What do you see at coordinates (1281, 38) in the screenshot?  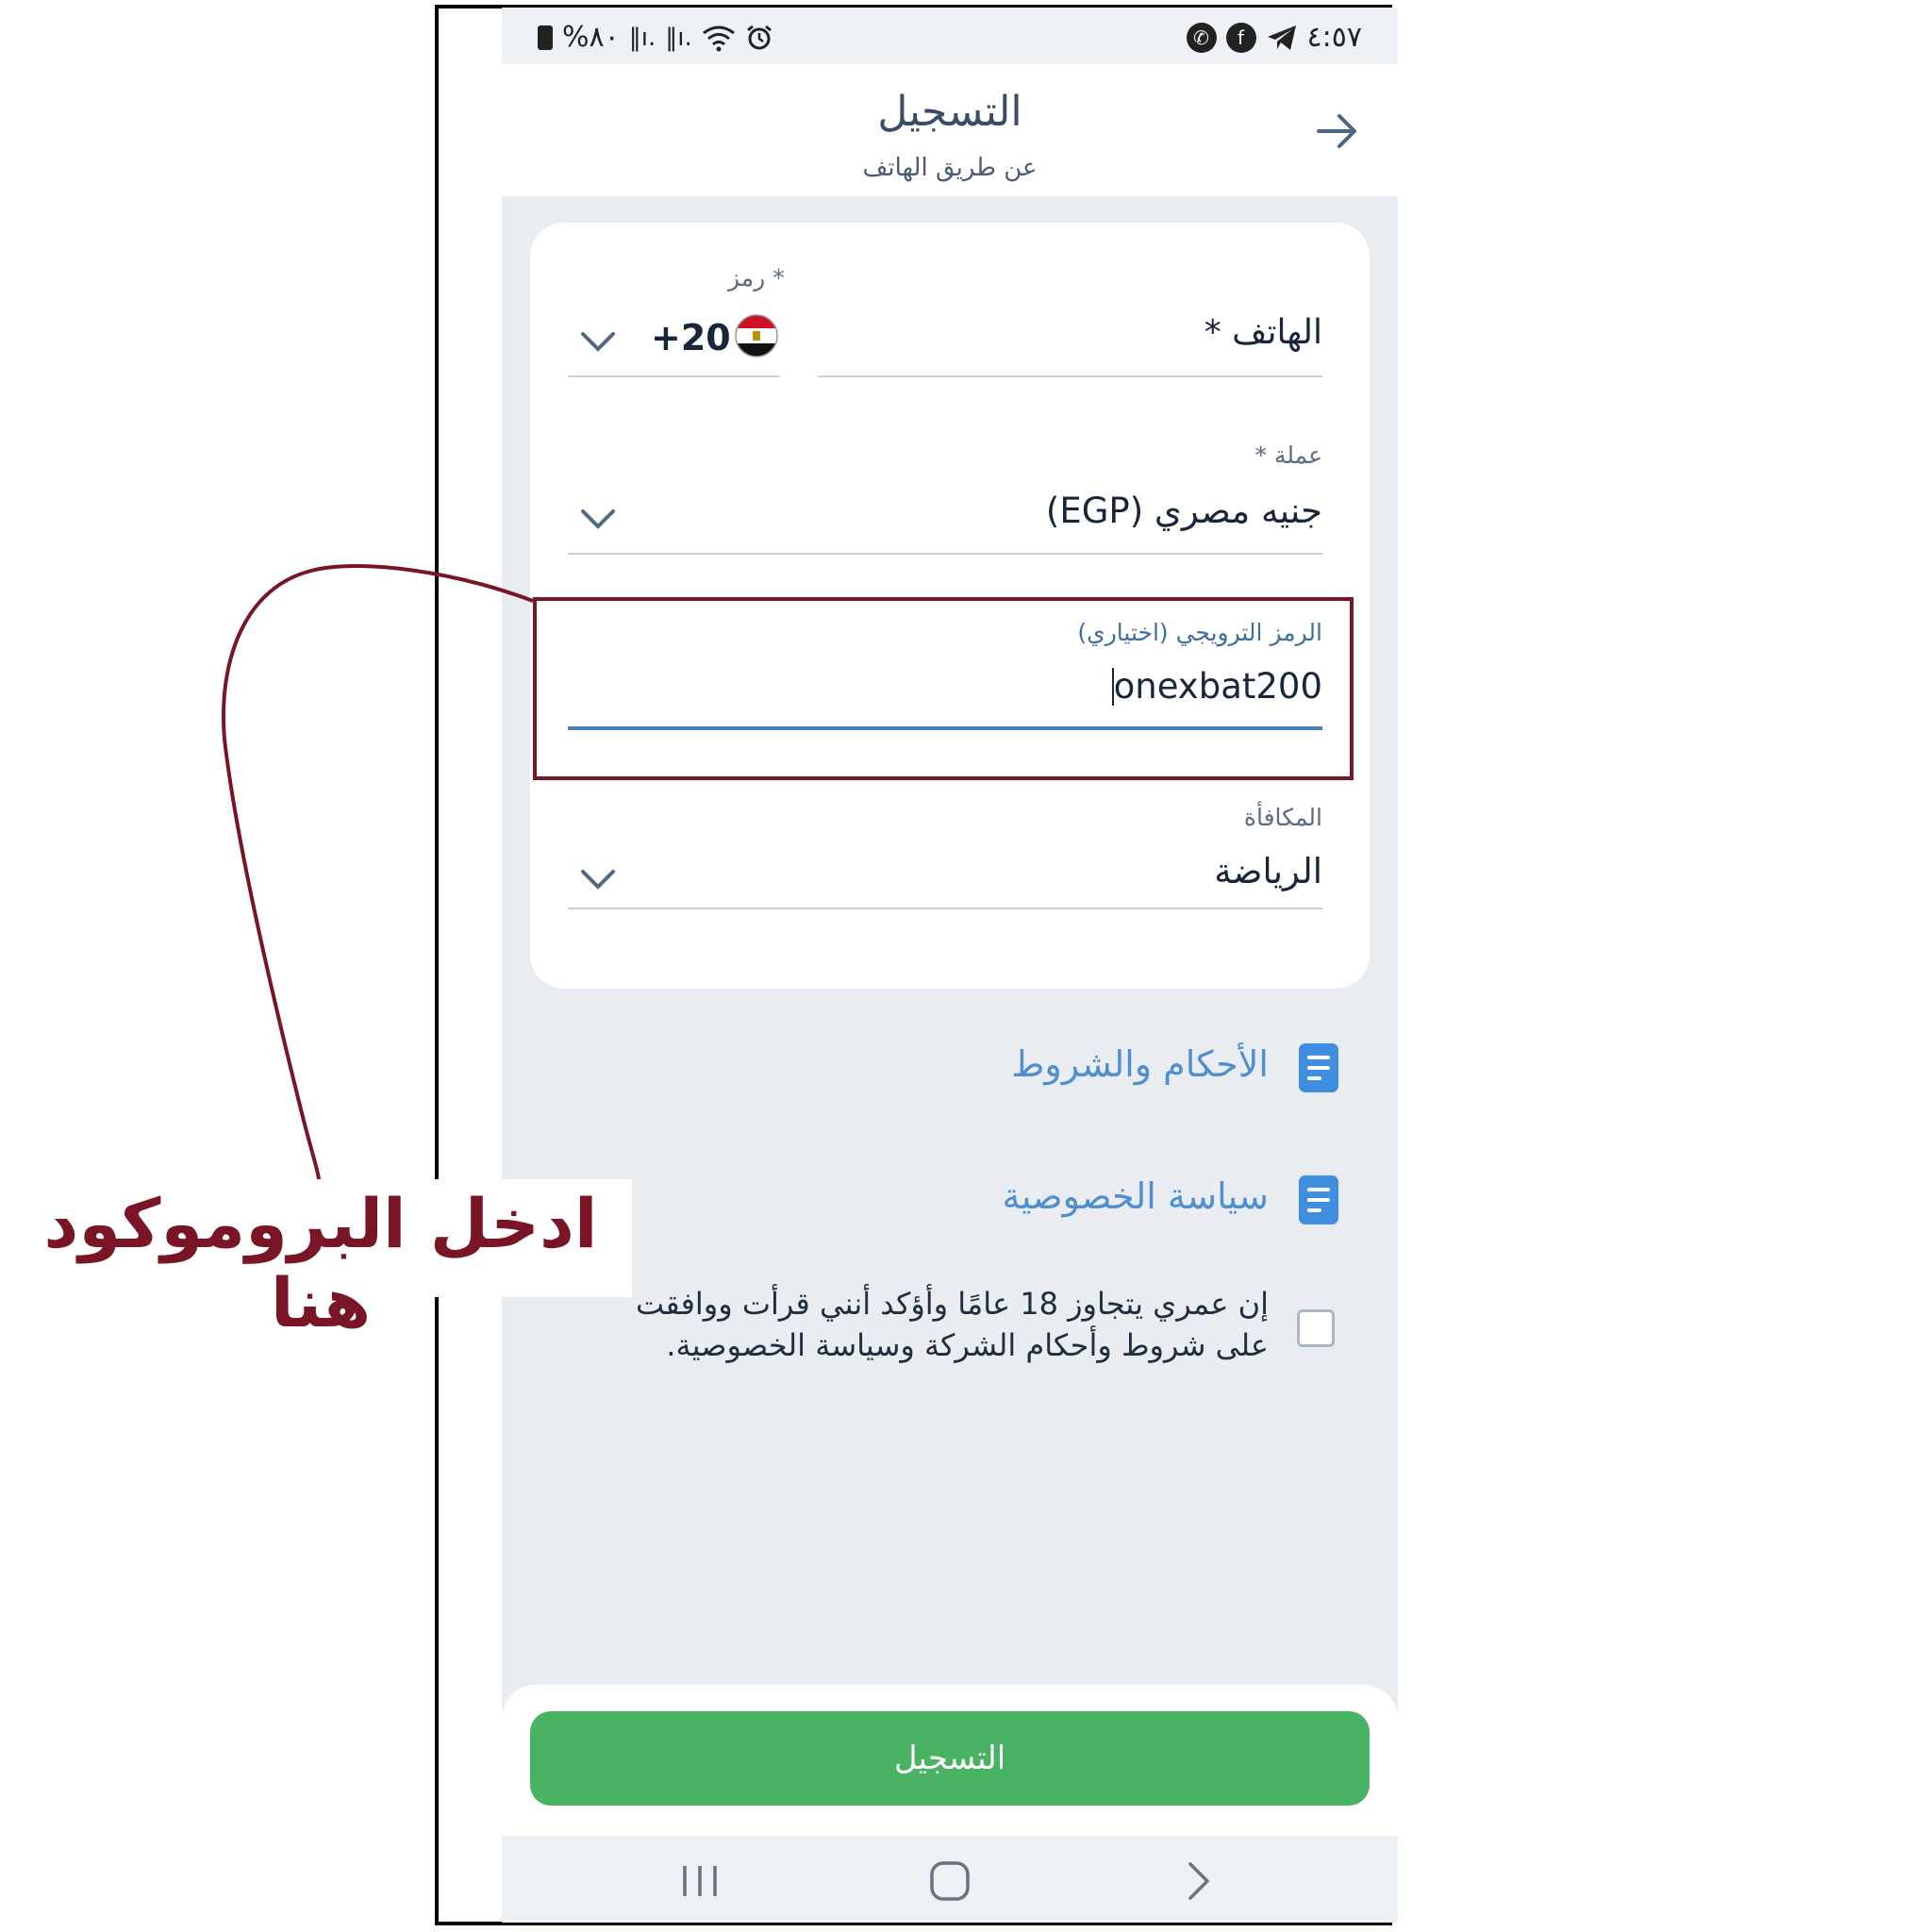 I see `telegram-icon` at bounding box center [1281, 38].